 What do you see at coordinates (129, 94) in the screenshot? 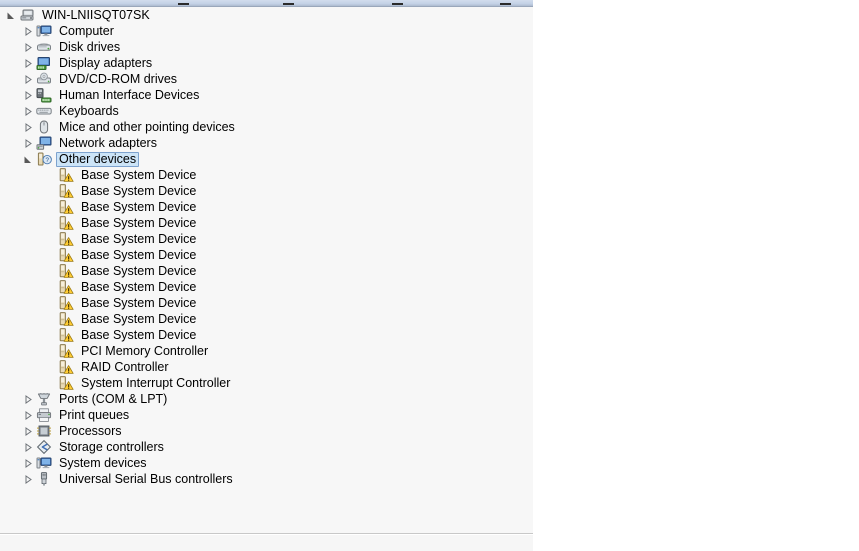
I see `tree-item-label: Human Interface Devices` at bounding box center [129, 94].